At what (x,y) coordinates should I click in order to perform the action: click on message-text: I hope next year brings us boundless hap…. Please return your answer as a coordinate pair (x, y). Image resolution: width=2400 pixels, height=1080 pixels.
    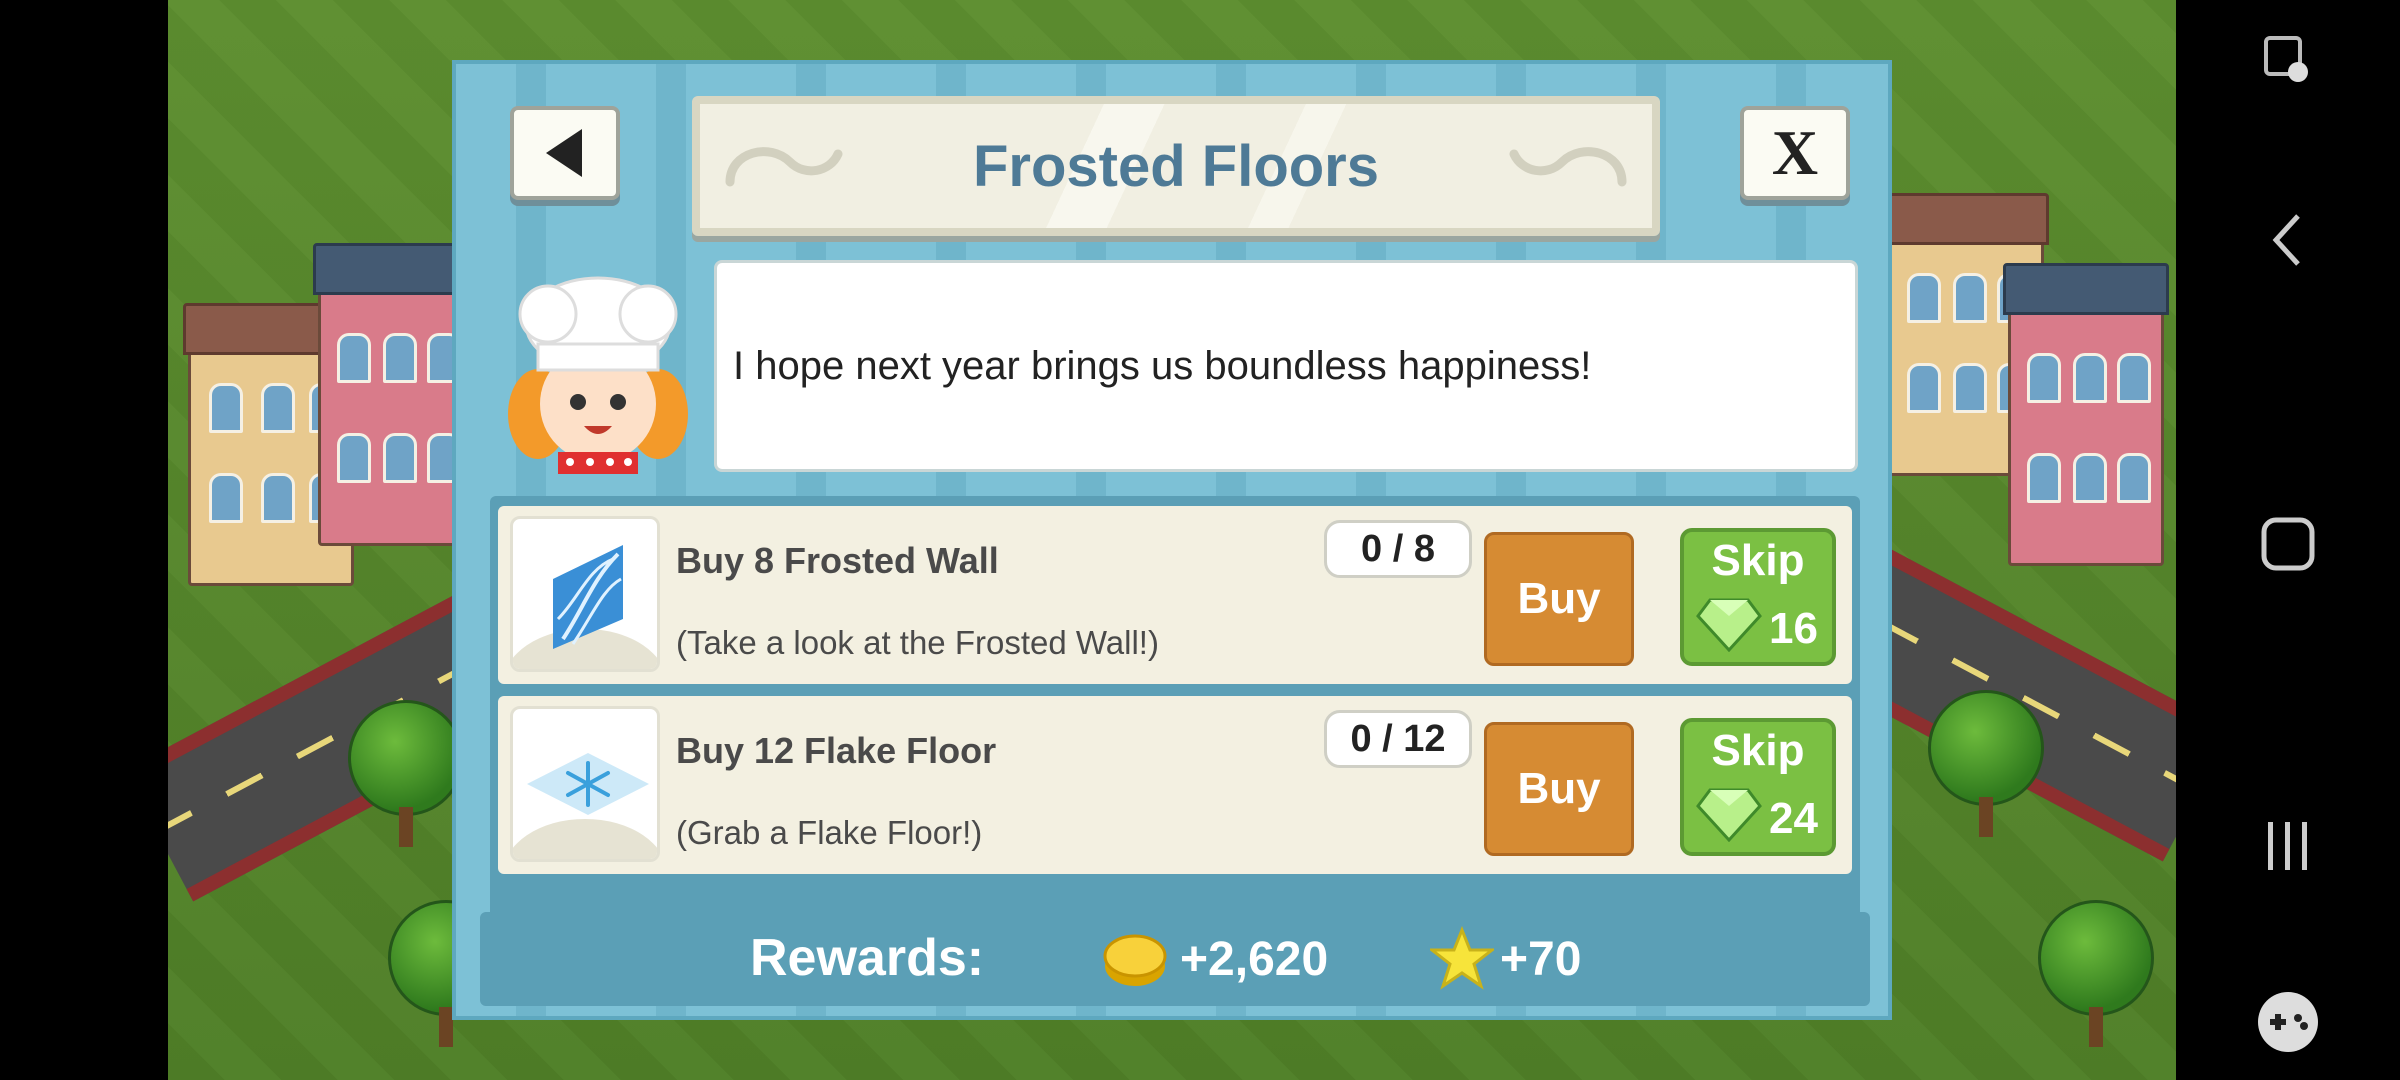
    Looking at the image, I should click on (1162, 365).